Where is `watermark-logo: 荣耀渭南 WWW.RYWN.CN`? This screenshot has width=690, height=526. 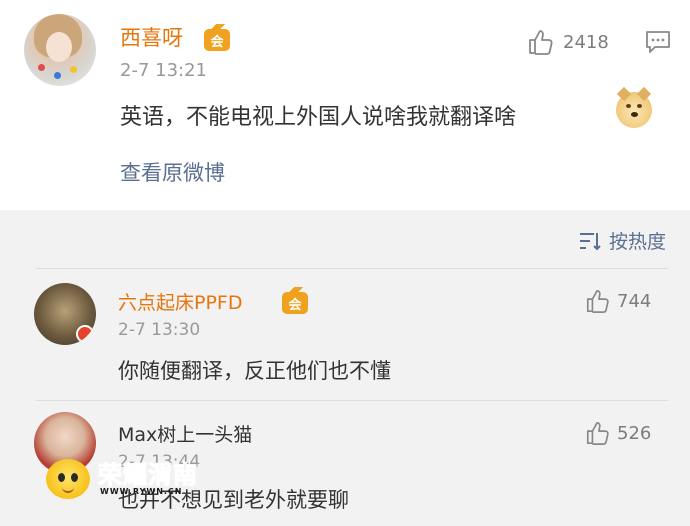
watermark-logo: 荣耀渭南 WWW.RYWN.CN is located at coordinates (136, 479).